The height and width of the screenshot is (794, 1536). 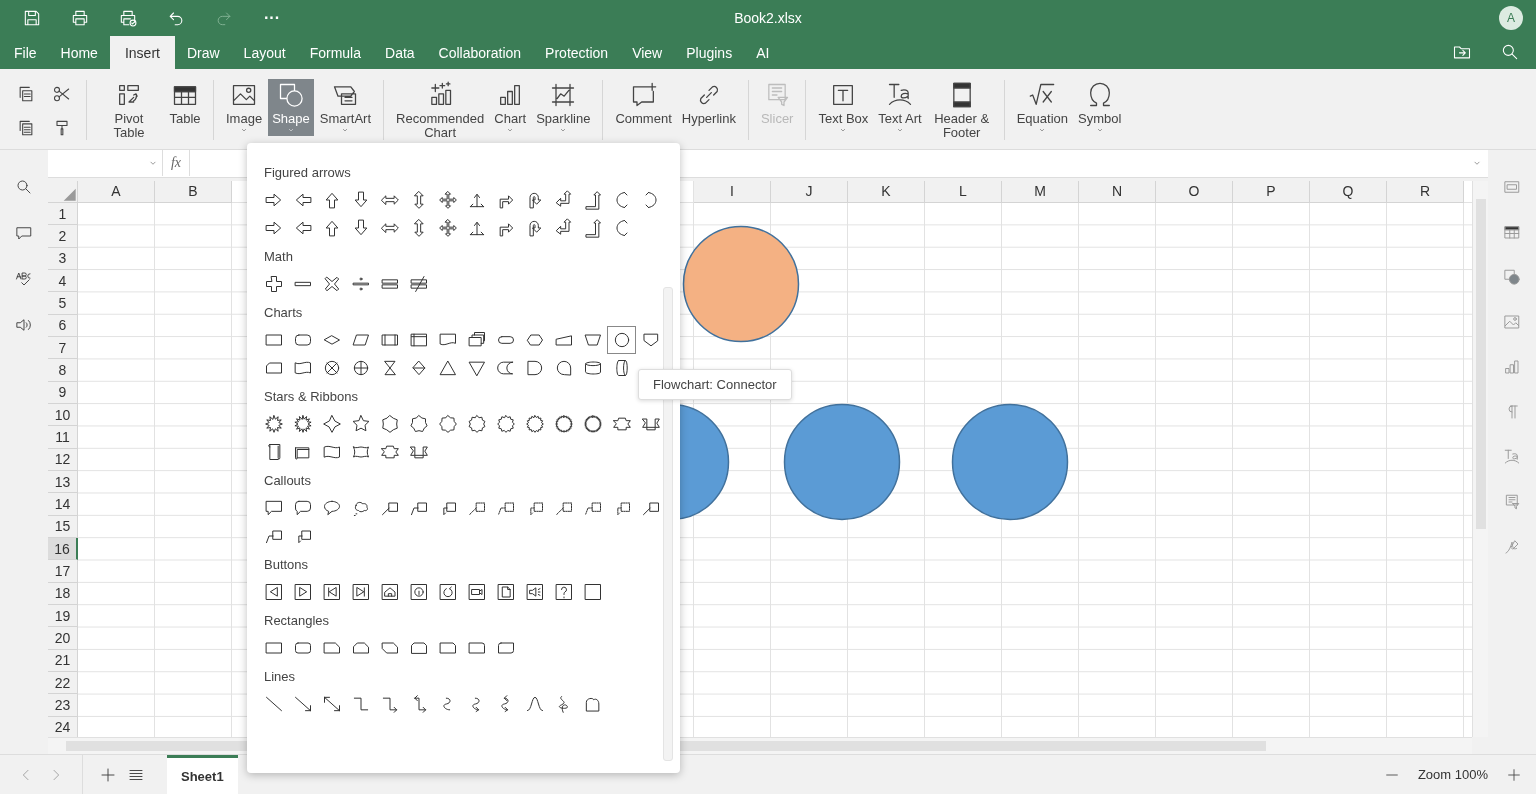 What do you see at coordinates (1040, 191) in the screenshot?
I see `column-header: M` at bounding box center [1040, 191].